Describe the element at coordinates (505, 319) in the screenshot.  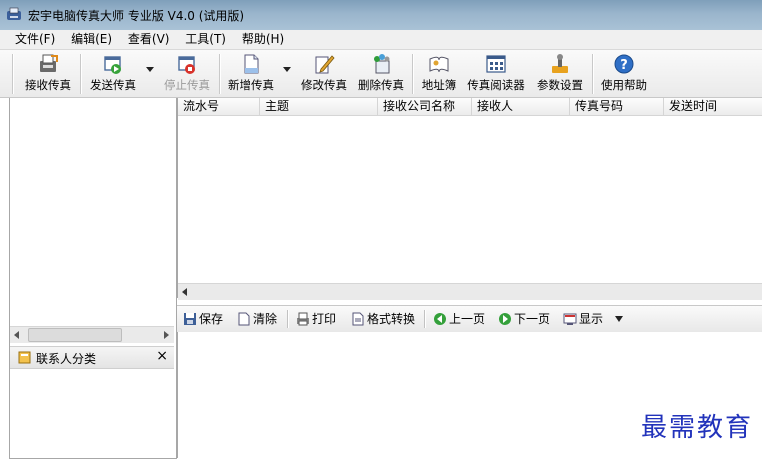
I see `next-page-icon` at that location.